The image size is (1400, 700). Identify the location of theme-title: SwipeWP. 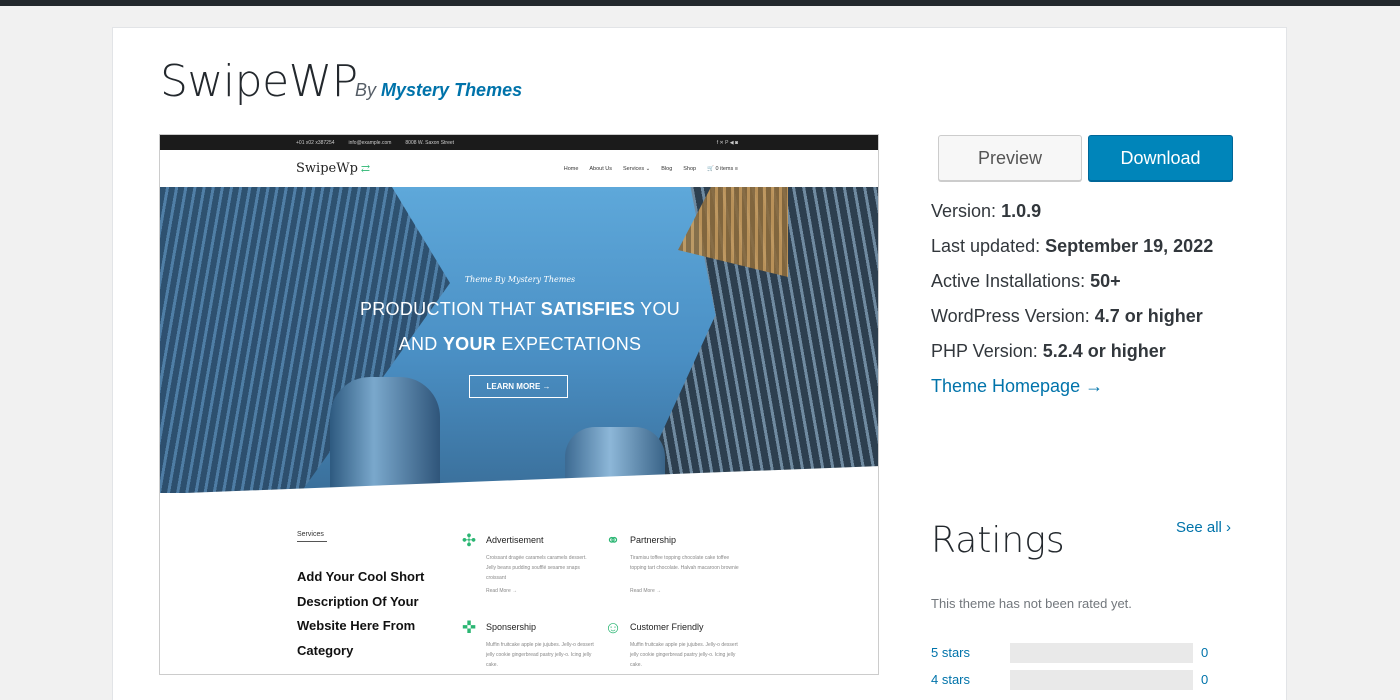
(259, 81).